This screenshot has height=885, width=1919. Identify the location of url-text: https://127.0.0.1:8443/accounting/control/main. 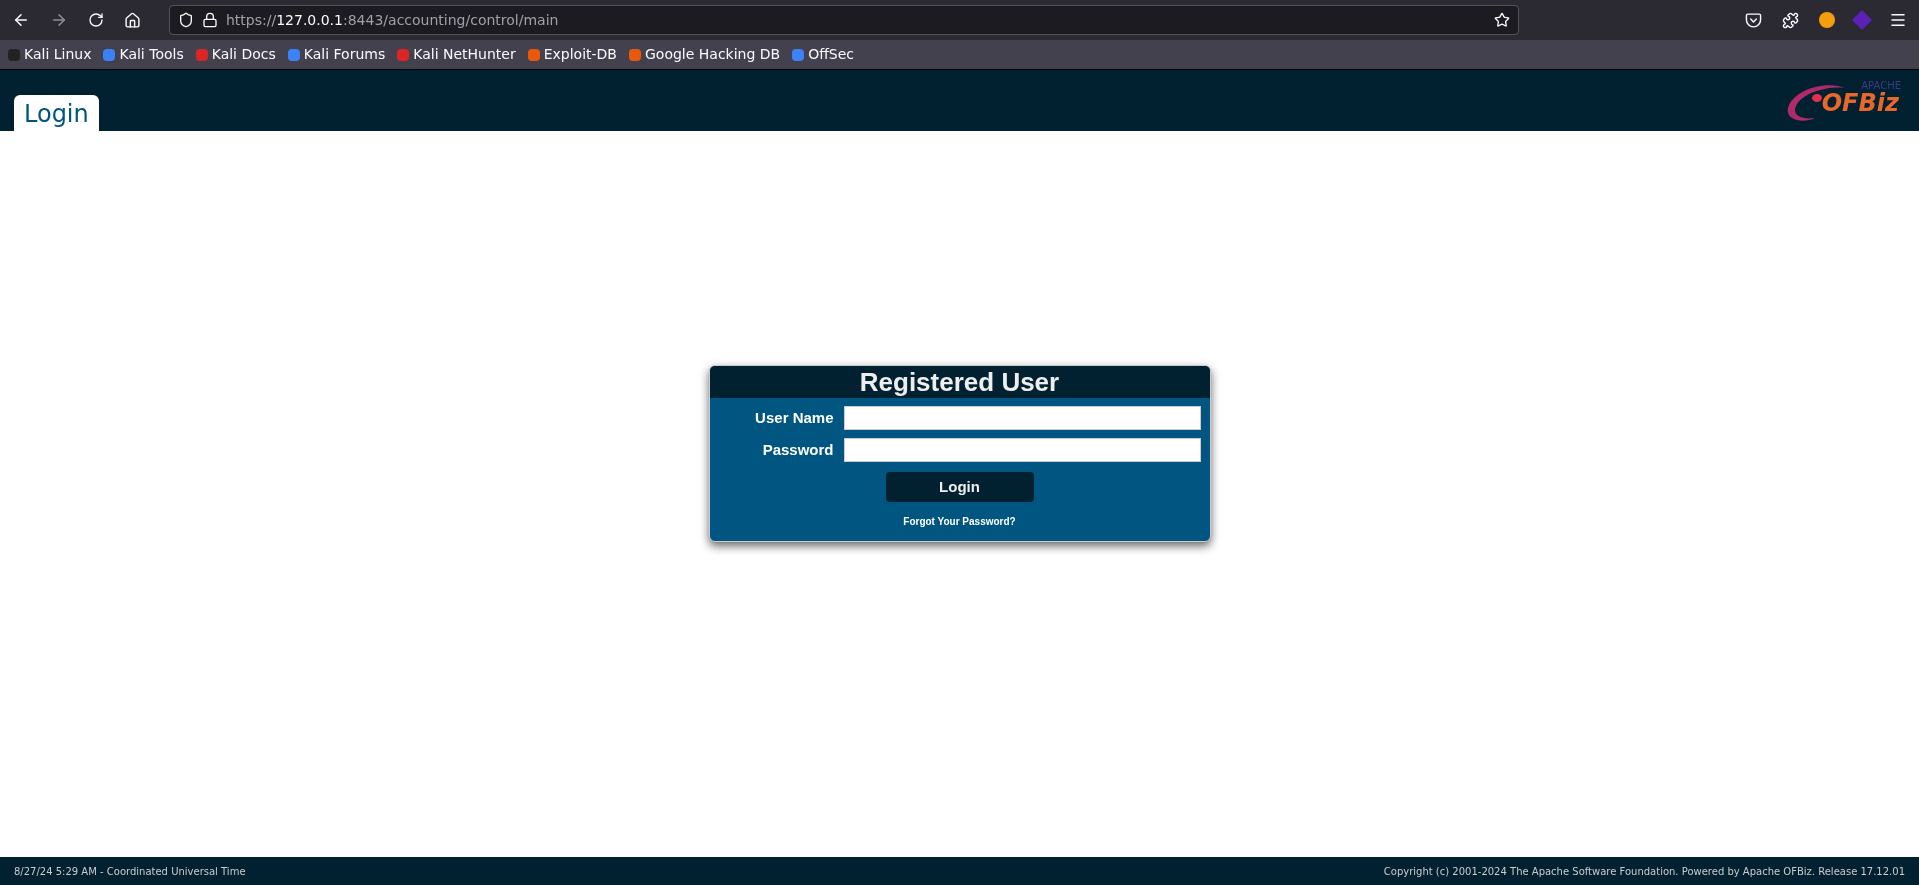
(392, 20).